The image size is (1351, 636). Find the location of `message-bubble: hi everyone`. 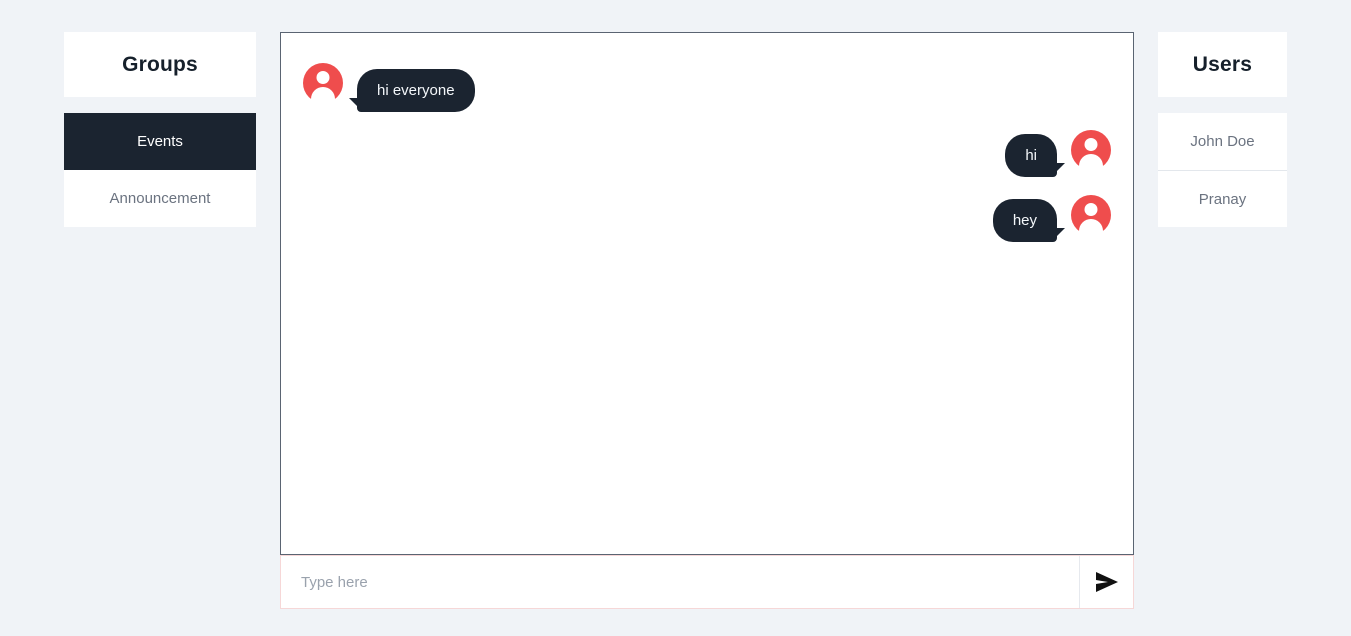

message-bubble: hi everyone is located at coordinates (412, 90).